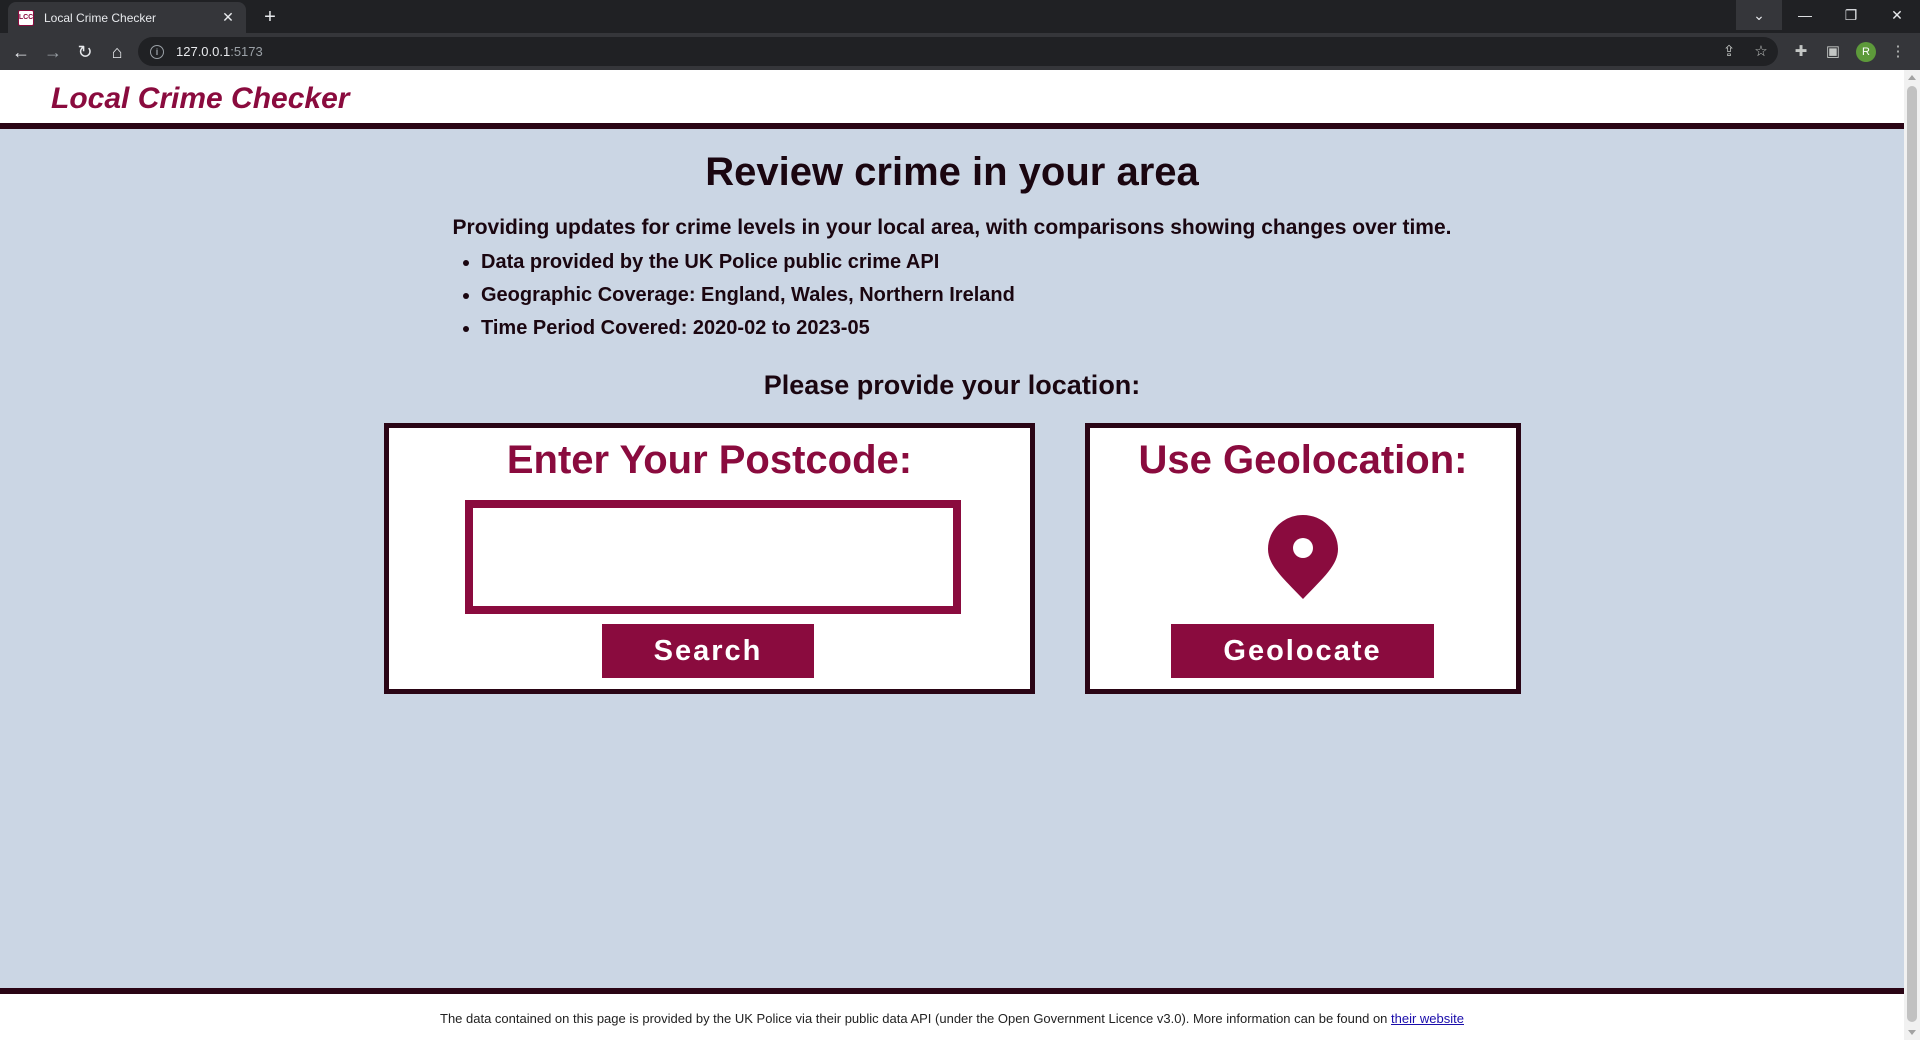 The width and height of the screenshot is (1920, 1040). What do you see at coordinates (21, 52) in the screenshot?
I see `back-arrow-icon: ←` at bounding box center [21, 52].